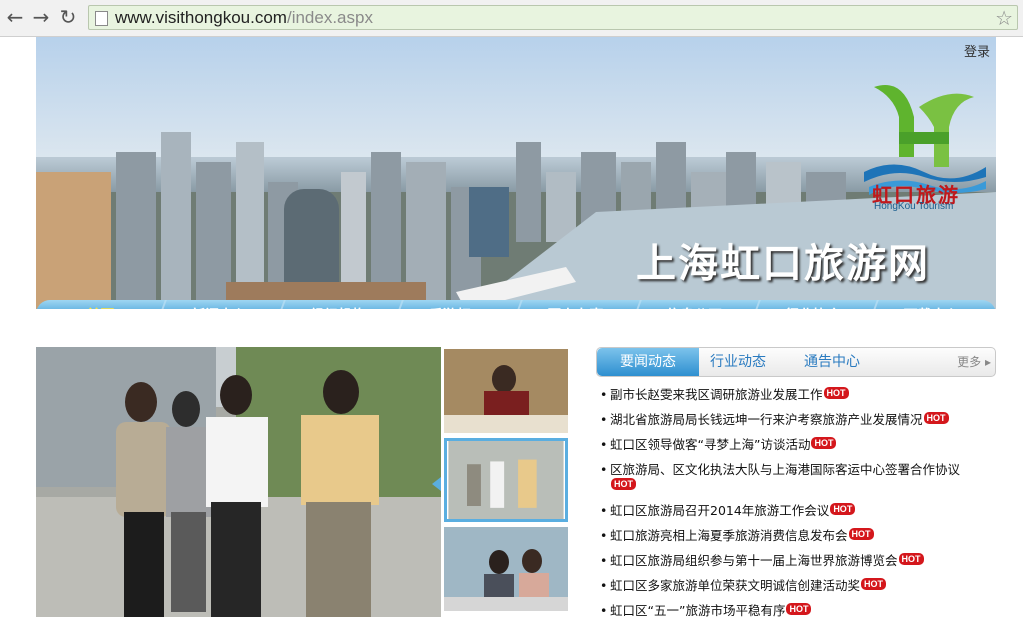 The height and width of the screenshot is (638, 1023). Describe the element at coordinates (797, 478) in the screenshot. I see `list-item: 区旅游局、区文化执法大队与上海港国际客运中心签署合作协议HOT` at that location.